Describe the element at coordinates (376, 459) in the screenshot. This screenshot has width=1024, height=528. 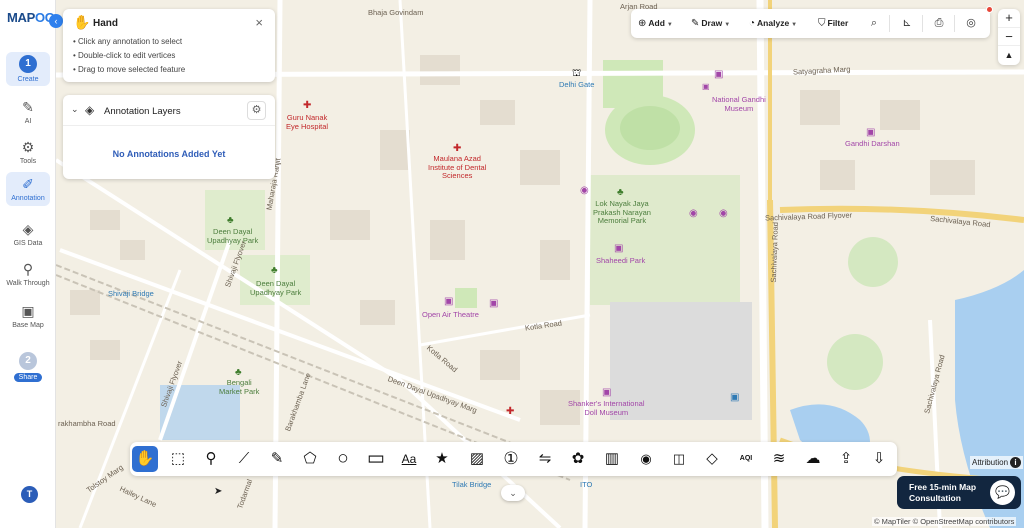
I see `rectangle-tool: ▭` at that location.